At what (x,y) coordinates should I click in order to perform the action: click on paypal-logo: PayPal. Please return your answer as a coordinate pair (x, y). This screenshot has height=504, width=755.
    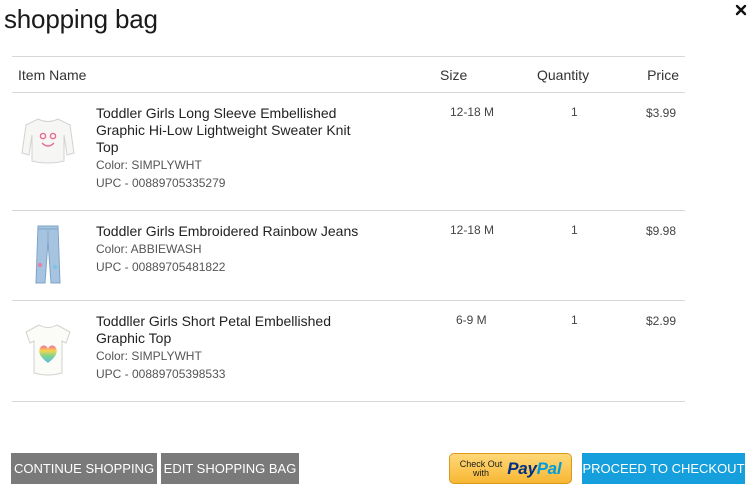
    Looking at the image, I should click on (534, 469).